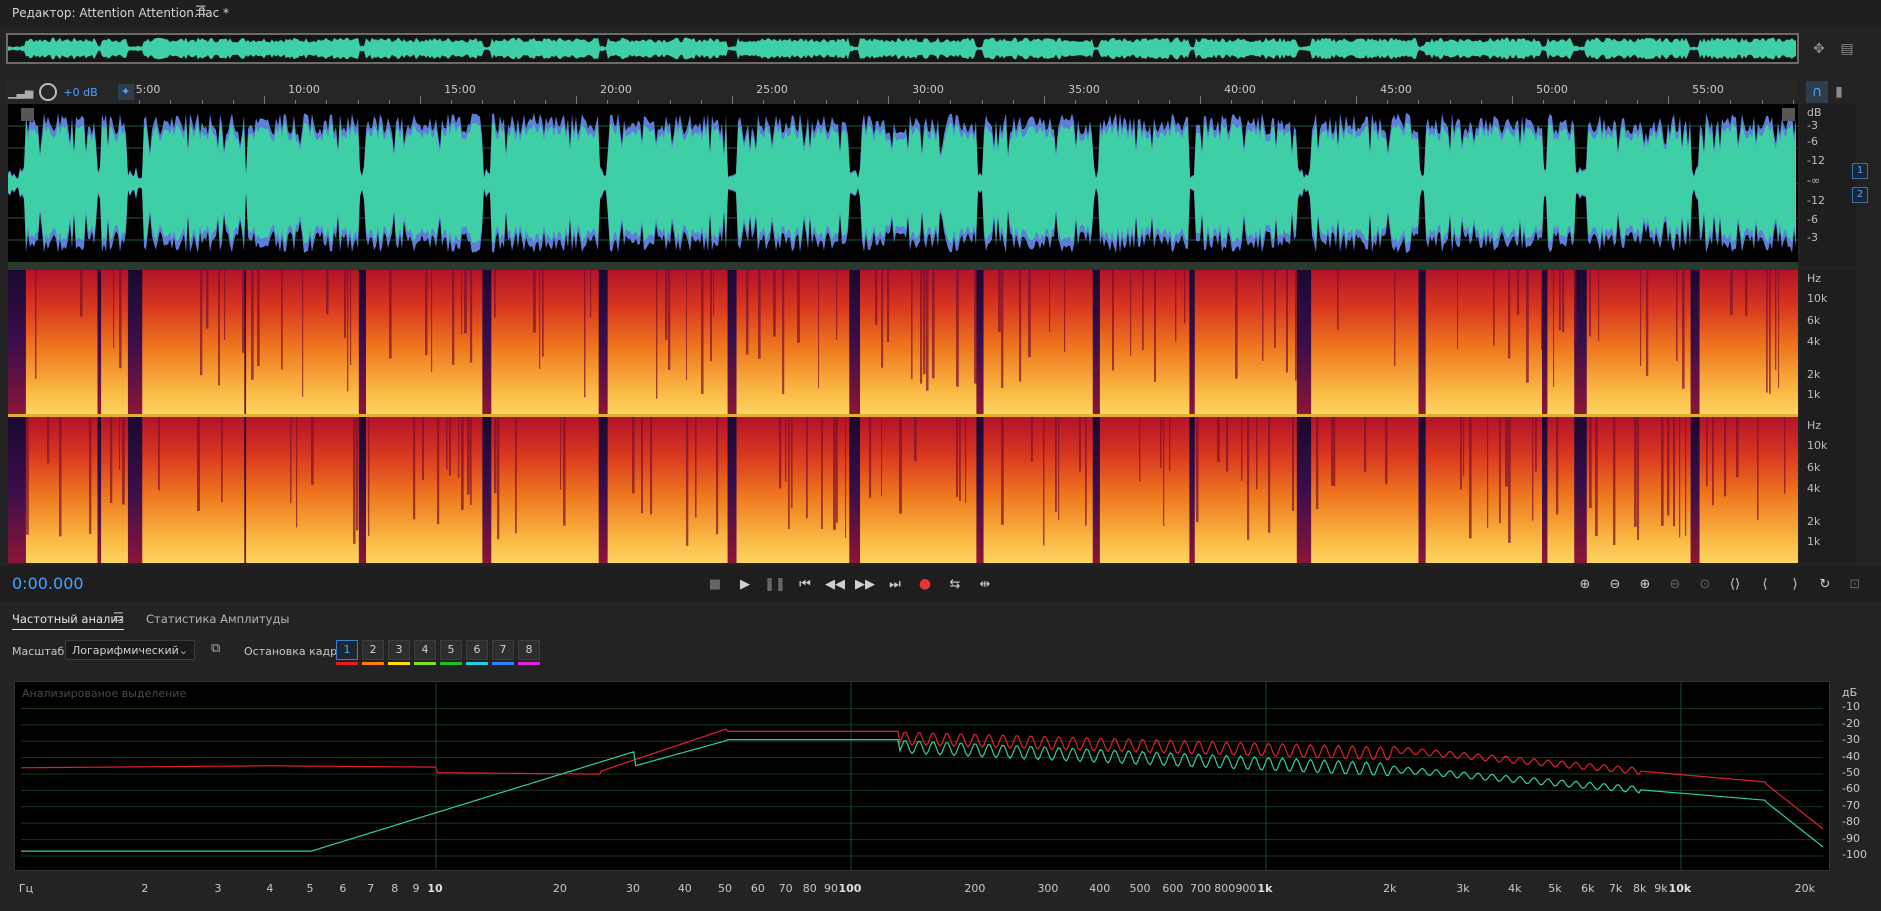  Describe the element at coordinates (218, 619) in the screenshot. I see `tab-amplitude-statistics: Статистика Амплитуды` at that location.